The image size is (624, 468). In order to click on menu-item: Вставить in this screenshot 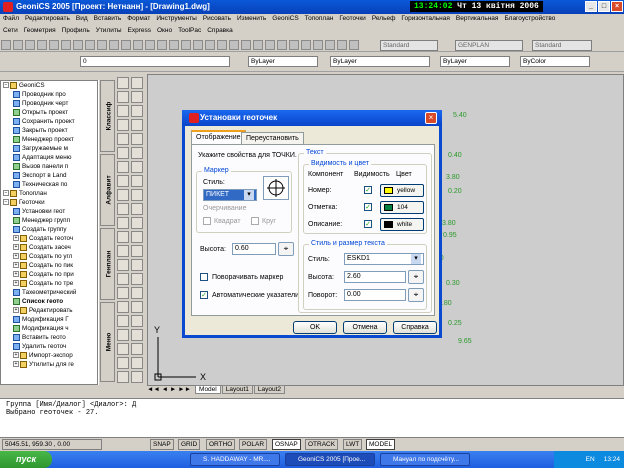, I will do `click(108, 18)`.